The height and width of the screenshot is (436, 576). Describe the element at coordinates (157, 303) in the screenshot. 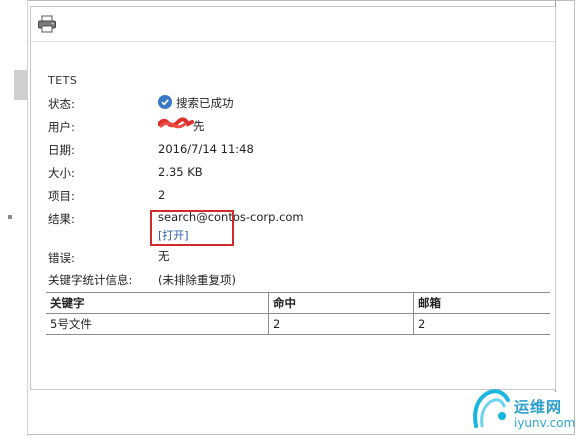

I see `column-header-keyword: 关键字` at that location.